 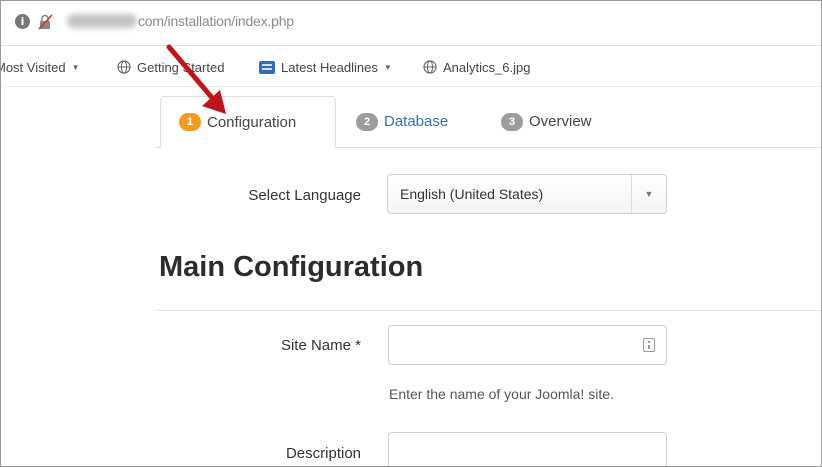 I want to click on tab-configuration: 1 Configuration, so click(x=248, y=122).